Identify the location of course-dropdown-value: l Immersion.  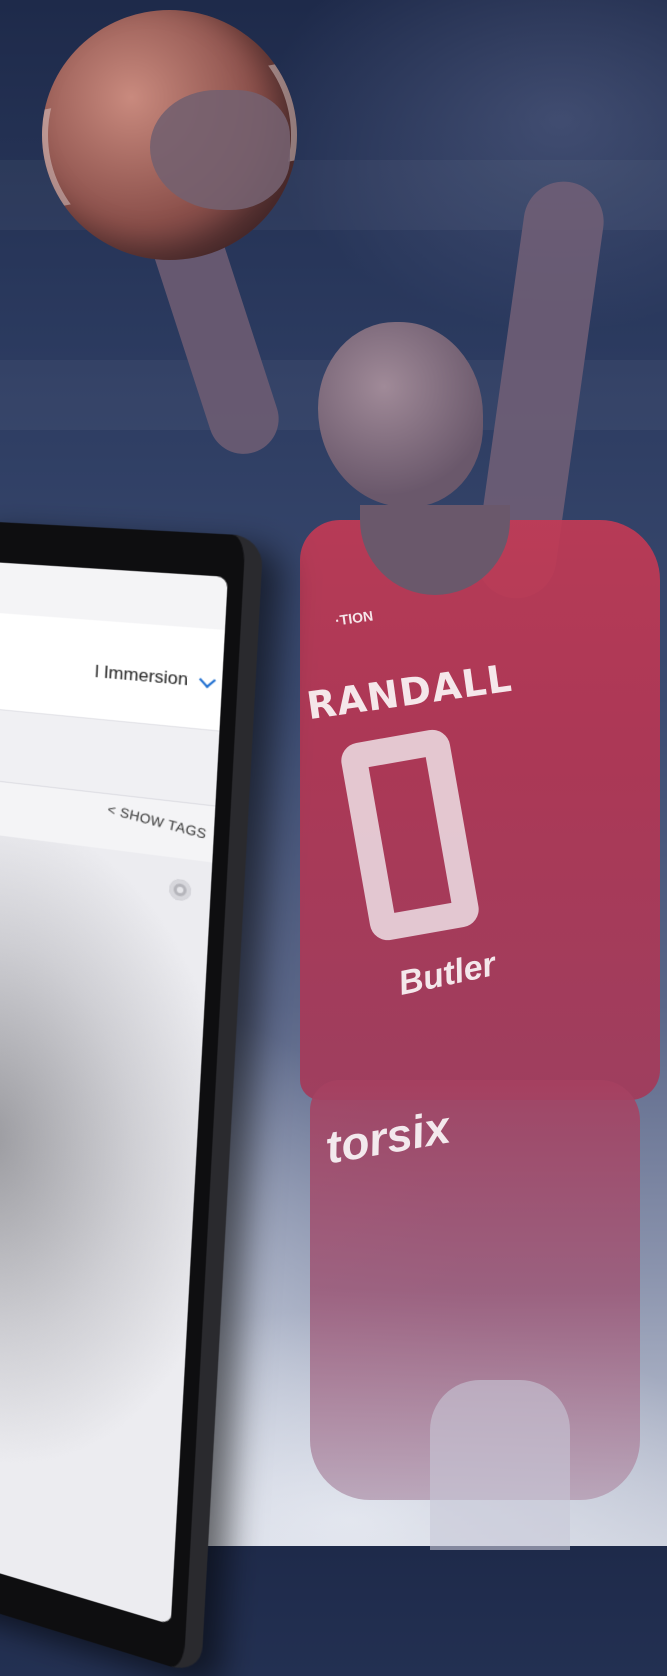
(141, 675).